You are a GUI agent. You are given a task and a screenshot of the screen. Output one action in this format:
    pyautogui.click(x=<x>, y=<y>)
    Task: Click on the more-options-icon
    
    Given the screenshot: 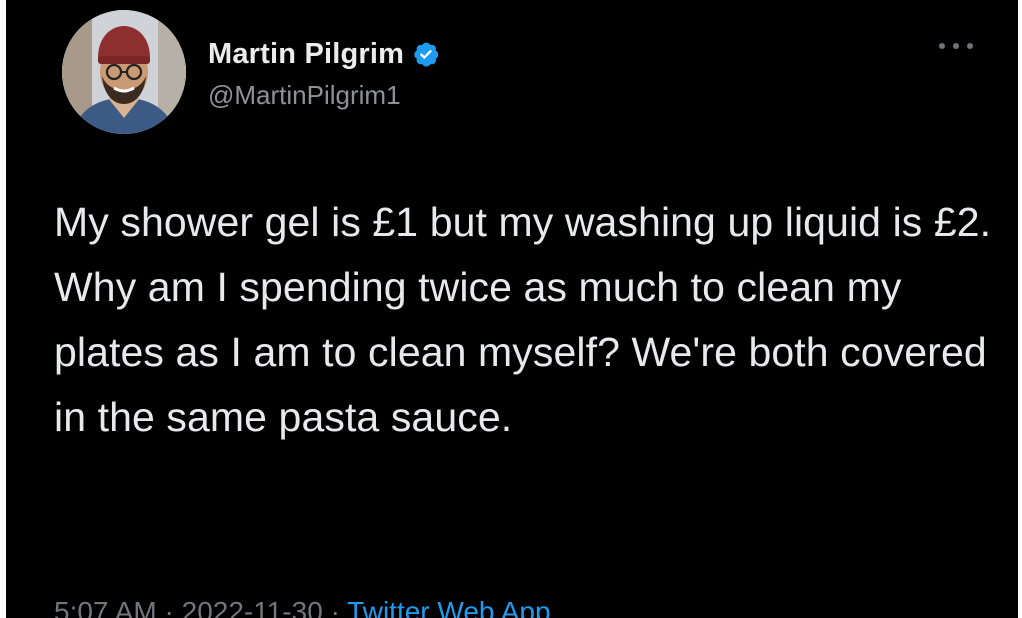 What is the action you would take?
    pyautogui.click(x=956, y=46)
    